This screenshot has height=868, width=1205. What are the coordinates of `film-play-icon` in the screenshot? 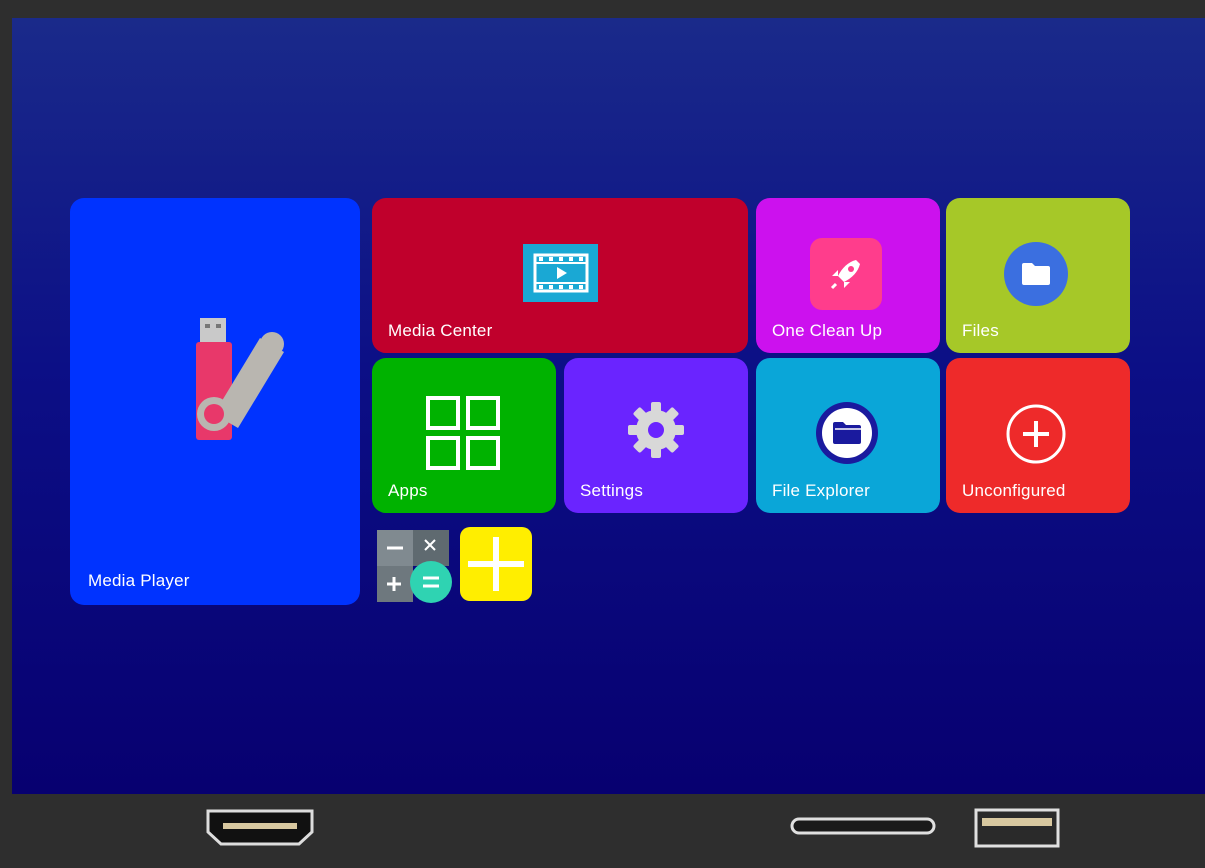 It's located at (560, 273).